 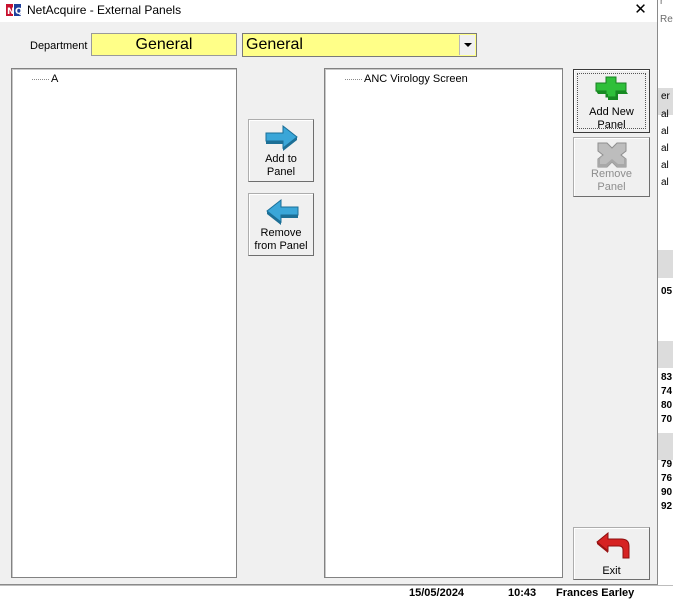 What do you see at coordinates (611, 101) in the screenshot?
I see `add-new-panel-button: Add New Panel` at bounding box center [611, 101].